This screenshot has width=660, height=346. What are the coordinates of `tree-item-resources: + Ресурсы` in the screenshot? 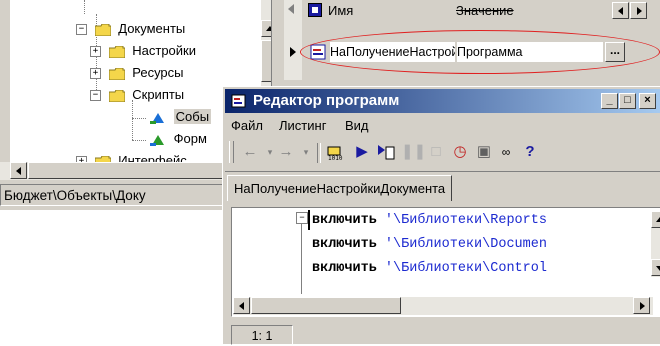 It's located at (137, 73).